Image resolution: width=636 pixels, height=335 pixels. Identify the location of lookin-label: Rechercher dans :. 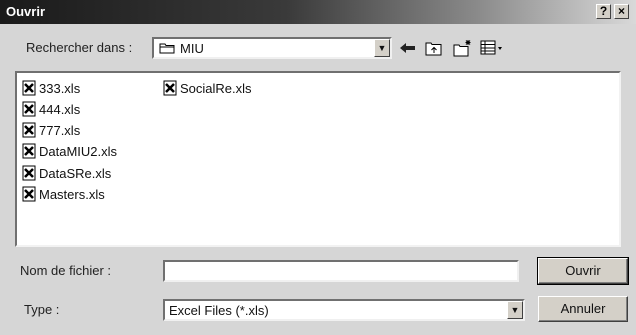
(79, 47).